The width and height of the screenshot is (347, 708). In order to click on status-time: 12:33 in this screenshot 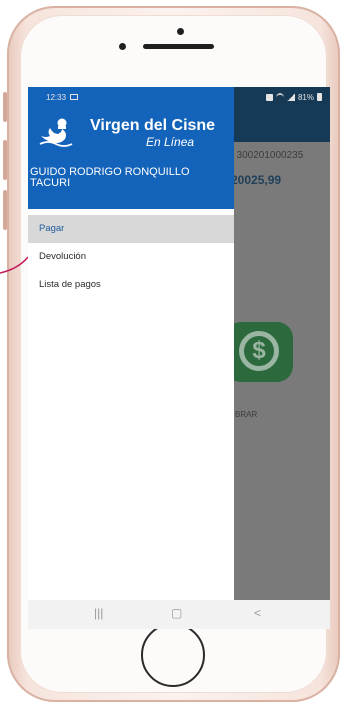, I will do `click(56, 97)`.